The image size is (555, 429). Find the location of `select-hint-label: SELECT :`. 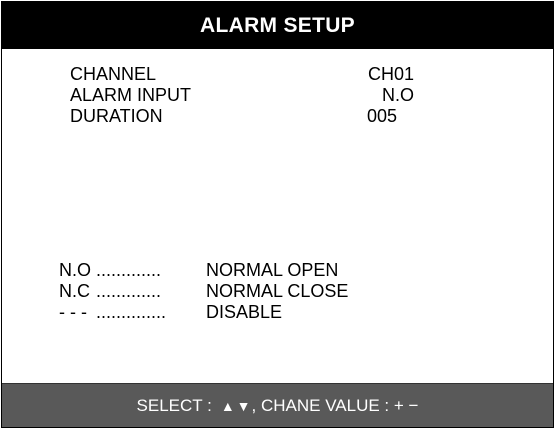

select-hint-label: SELECT : is located at coordinates (174, 405).